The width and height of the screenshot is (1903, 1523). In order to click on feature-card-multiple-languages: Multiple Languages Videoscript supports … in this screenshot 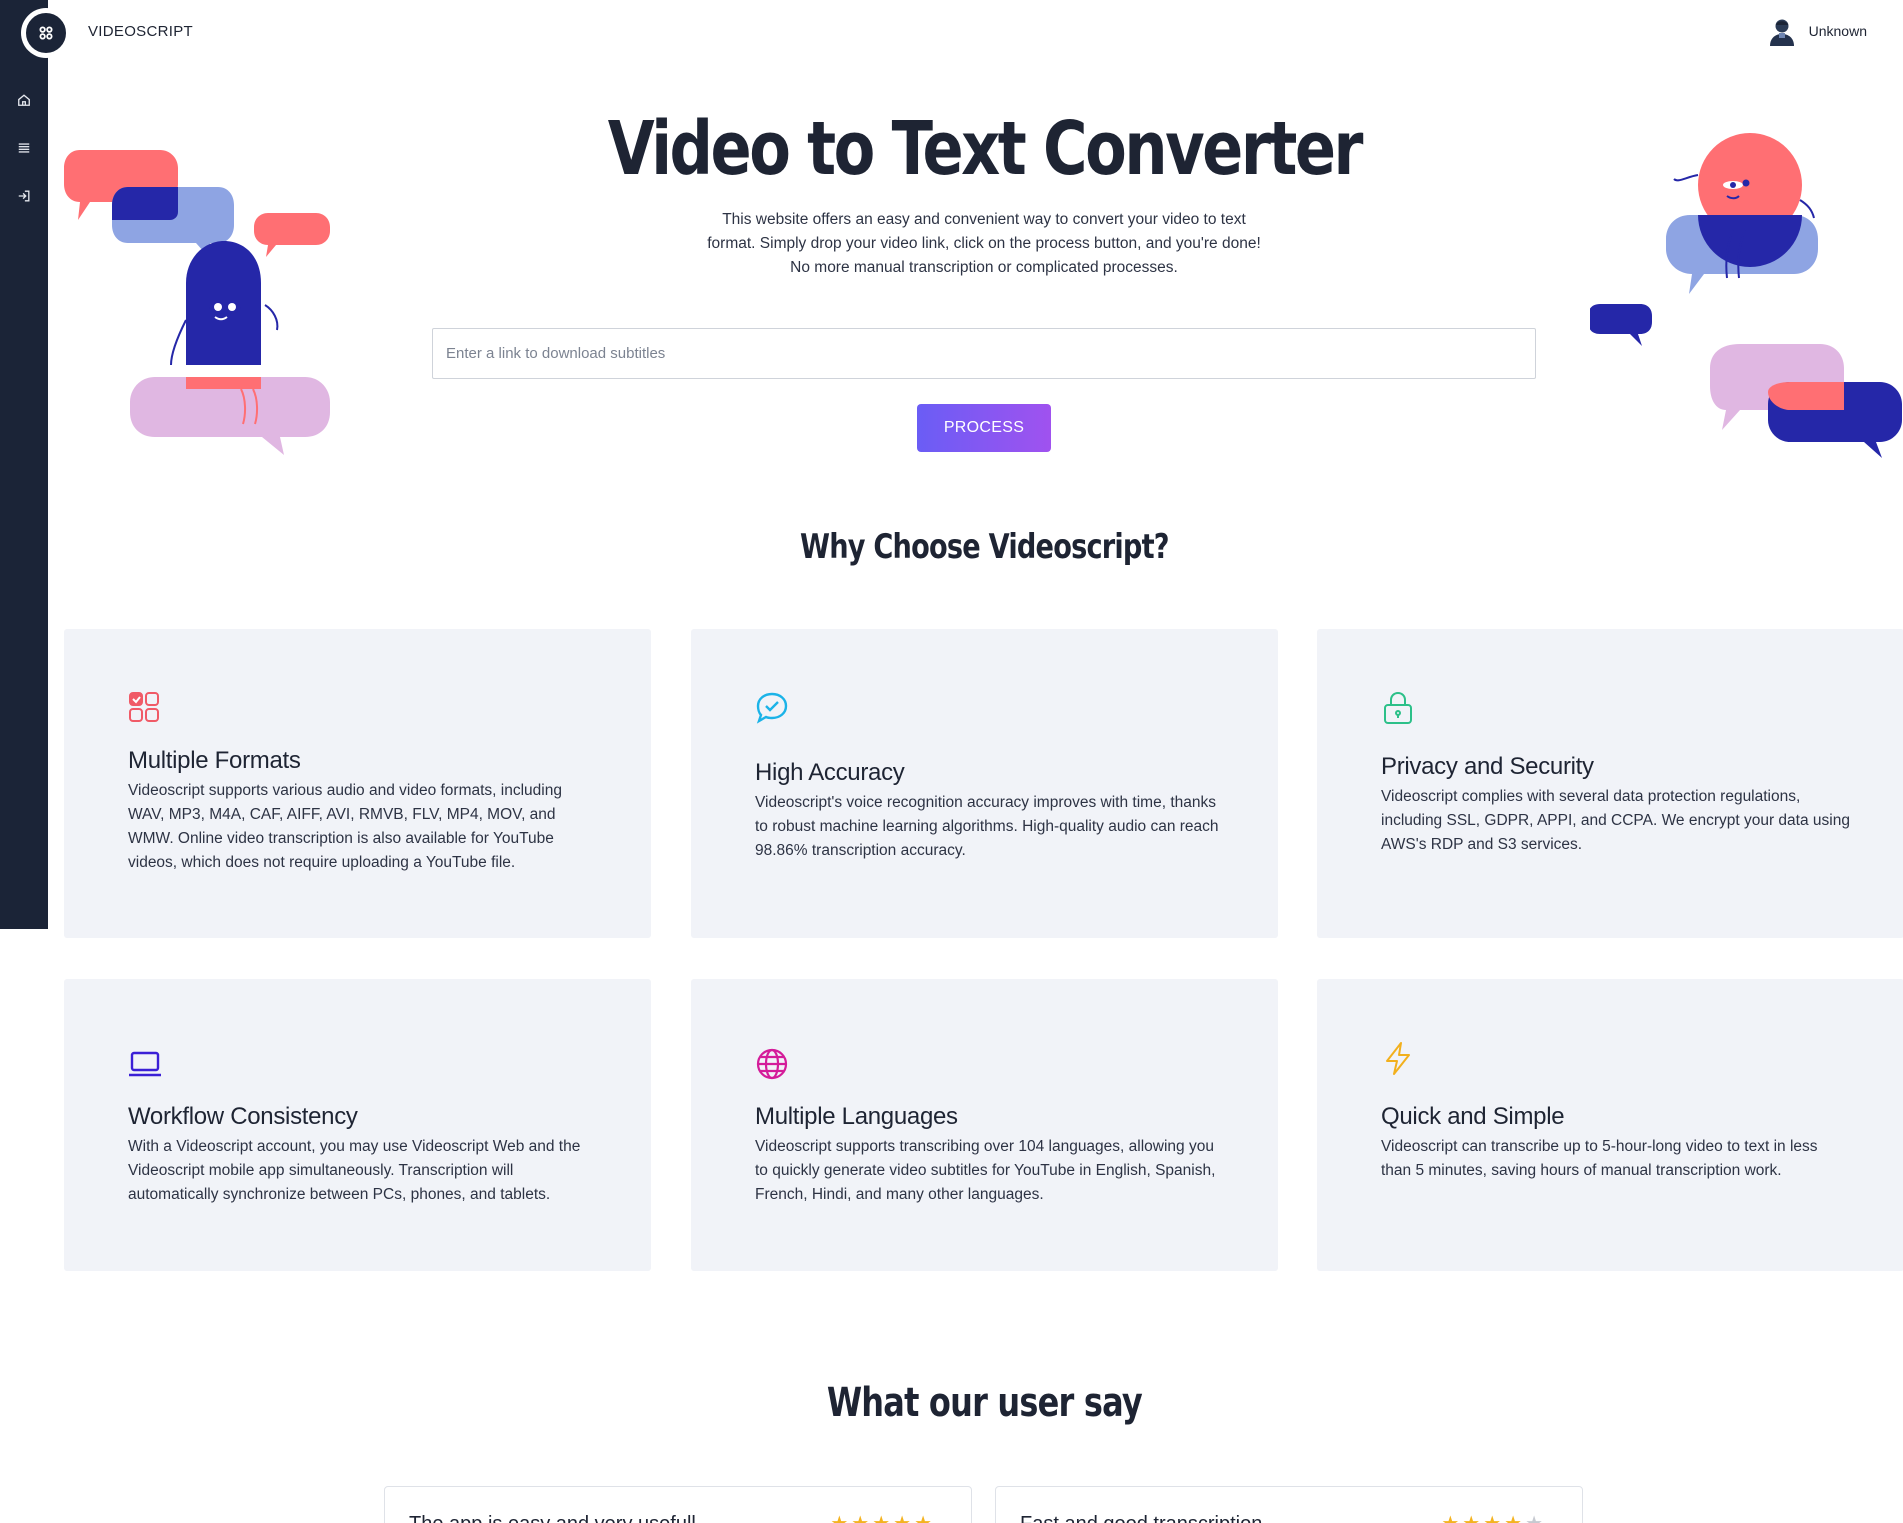, I will do `click(984, 1125)`.